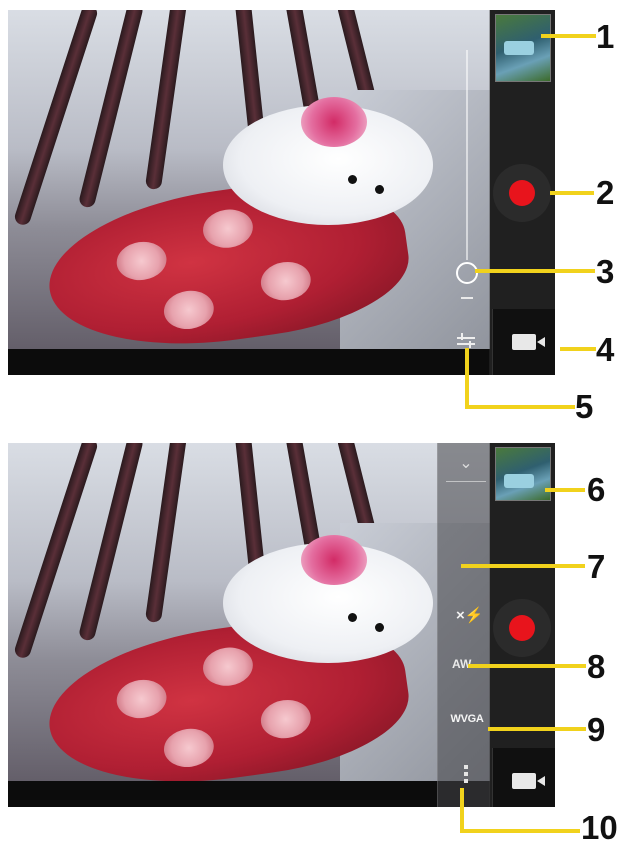 This screenshot has height=846, width=628. I want to click on callout-number-9: 9, so click(596, 729).